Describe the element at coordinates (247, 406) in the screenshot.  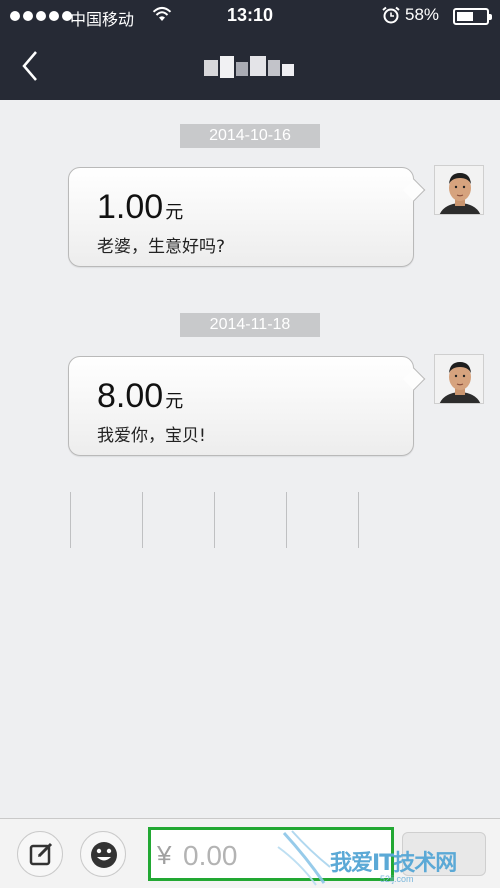
I see `transfer-message-bubble: 8.00 元 我爱你，宝贝!` at that location.